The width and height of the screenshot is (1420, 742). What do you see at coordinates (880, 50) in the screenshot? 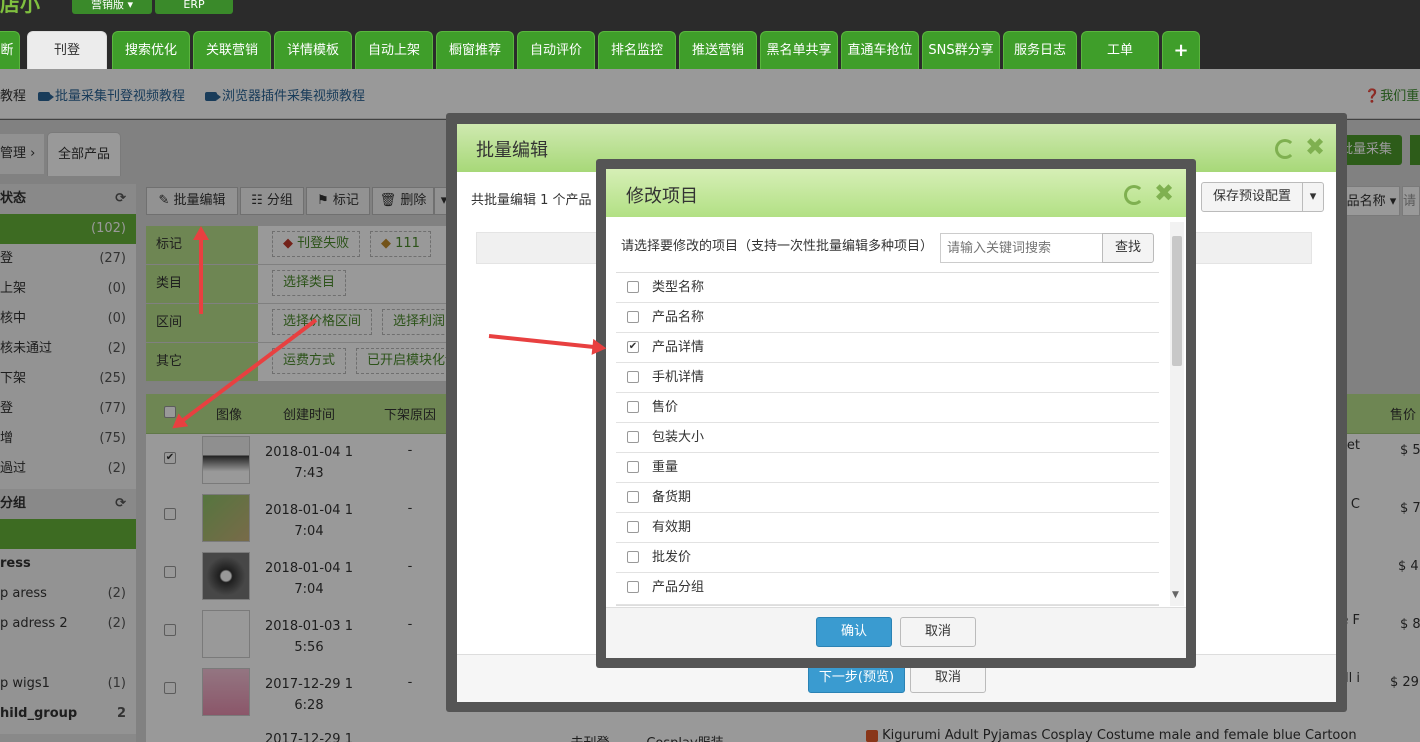
I see `tab-through-train: 直通车抢位` at bounding box center [880, 50].